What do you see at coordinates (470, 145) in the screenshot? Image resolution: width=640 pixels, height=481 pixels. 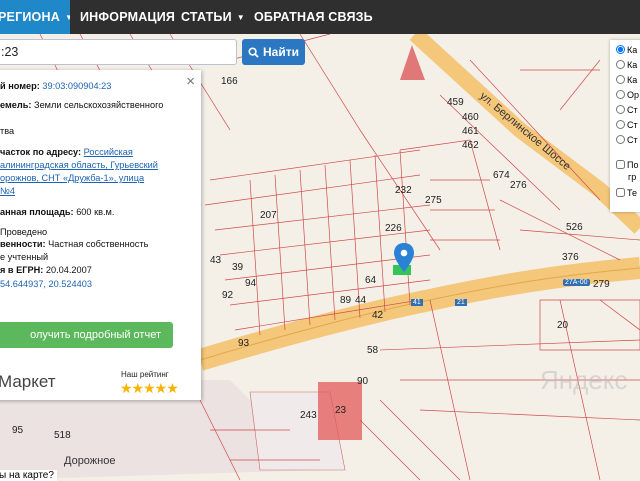 I see `parcel-number: 462` at bounding box center [470, 145].